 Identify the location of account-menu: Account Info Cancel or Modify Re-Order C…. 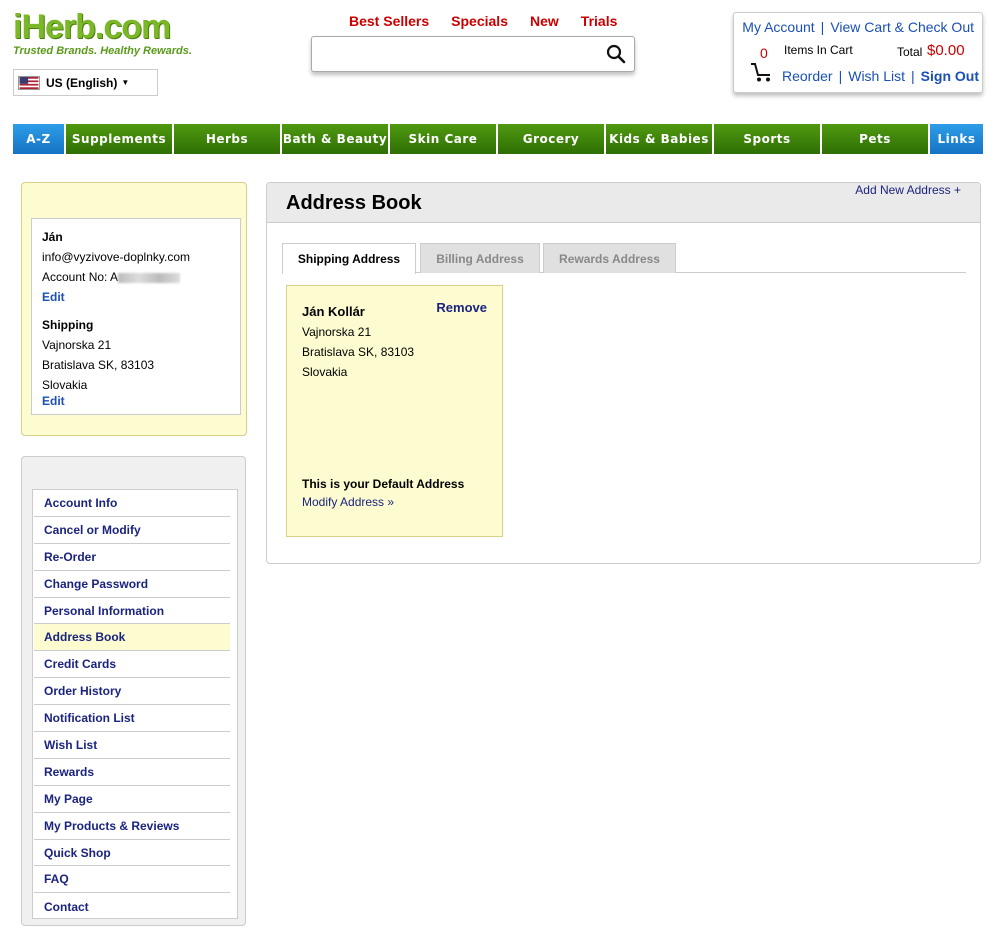
(135, 704).